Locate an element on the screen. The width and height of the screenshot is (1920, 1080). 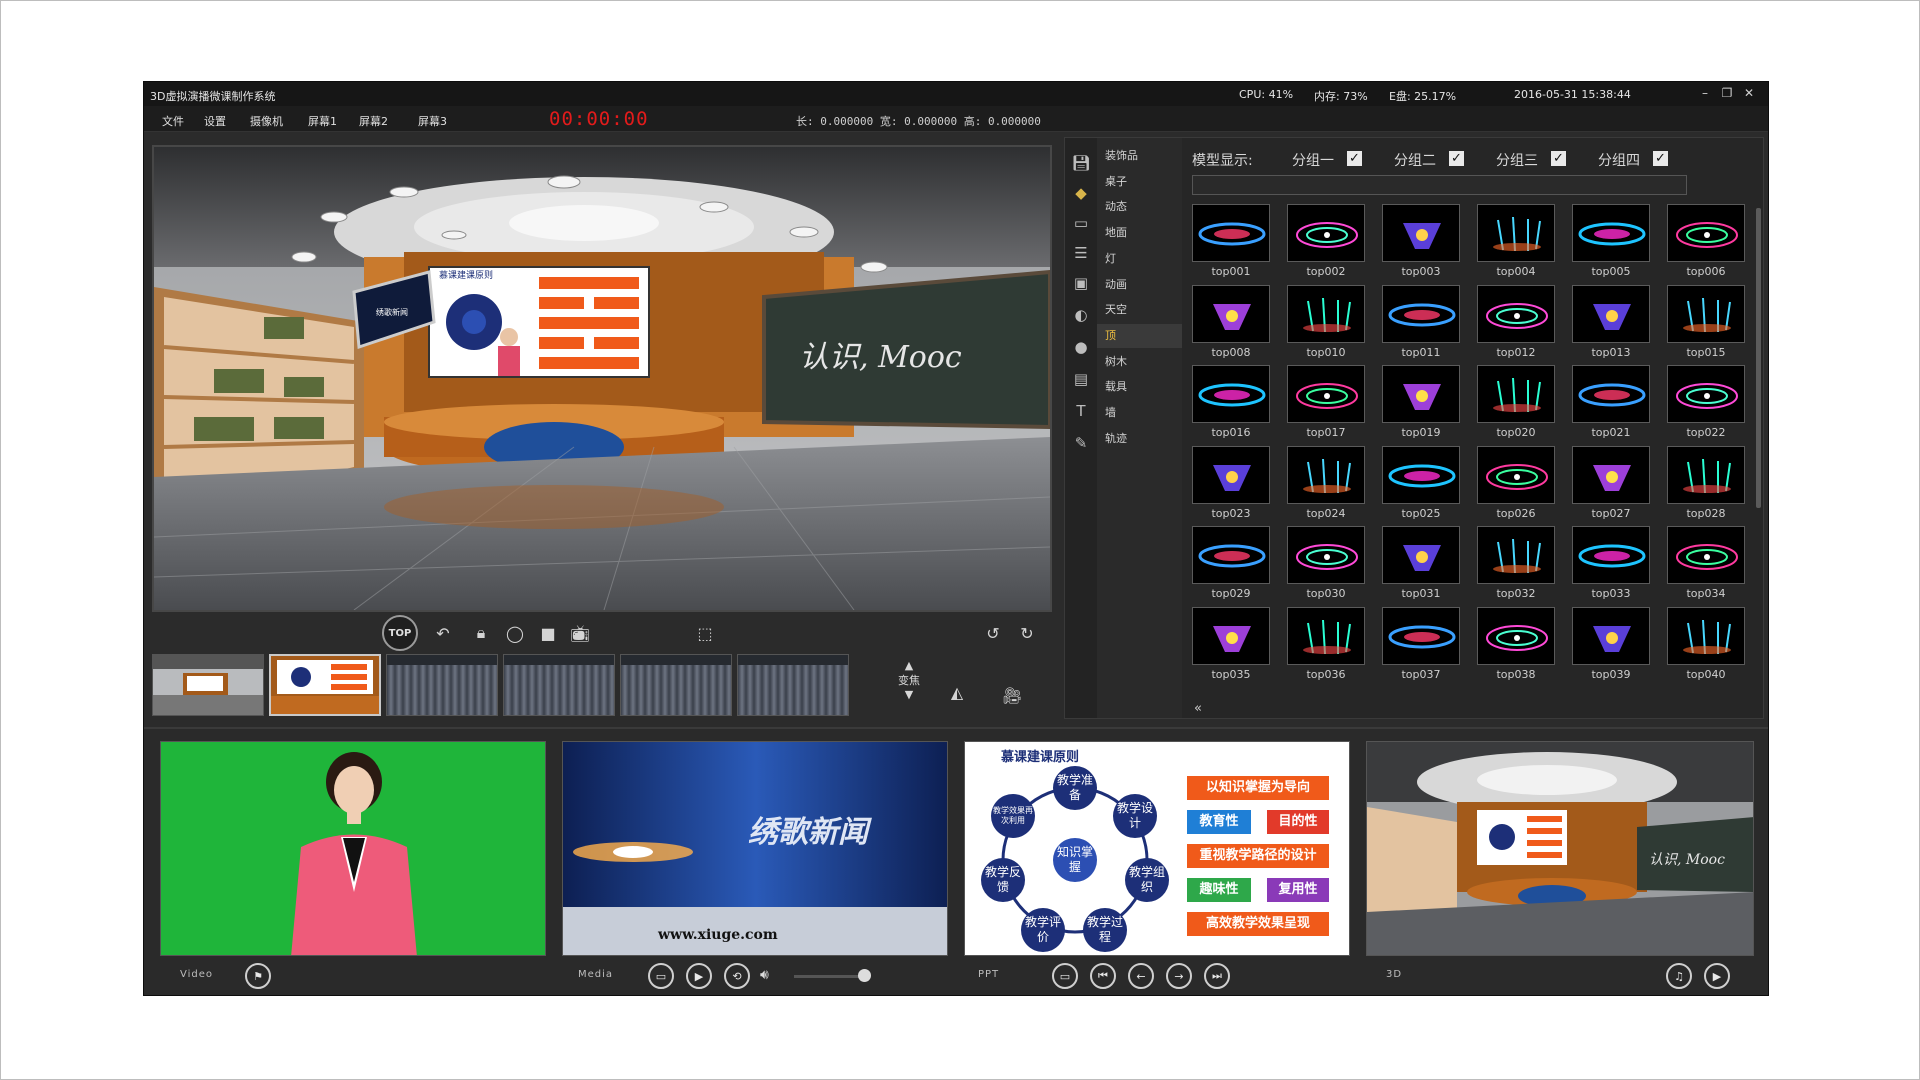
model-thumbnail: top017 is located at coordinates (1326, 405).